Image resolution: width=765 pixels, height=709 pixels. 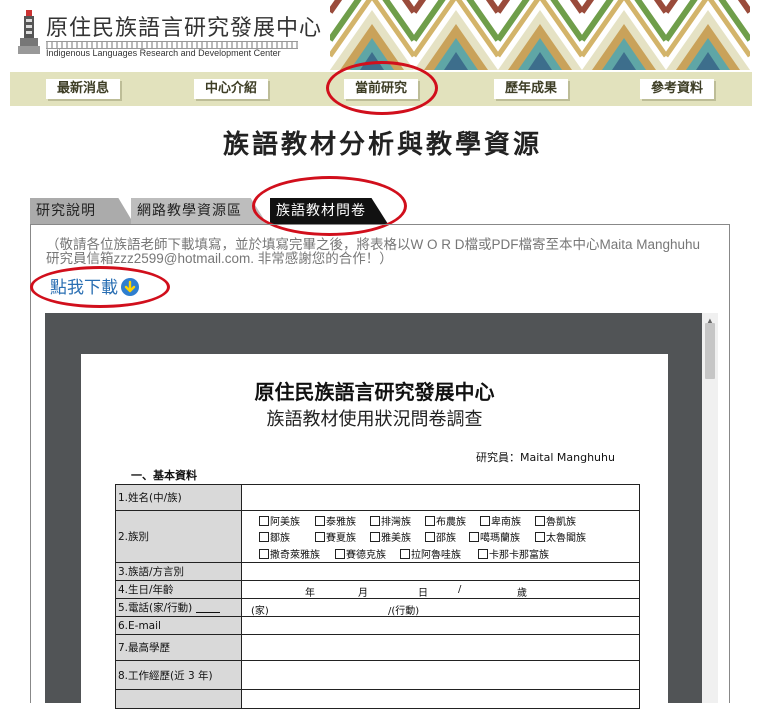 I want to click on form-row-email: 6.E-mail, so click(x=377, y=625).